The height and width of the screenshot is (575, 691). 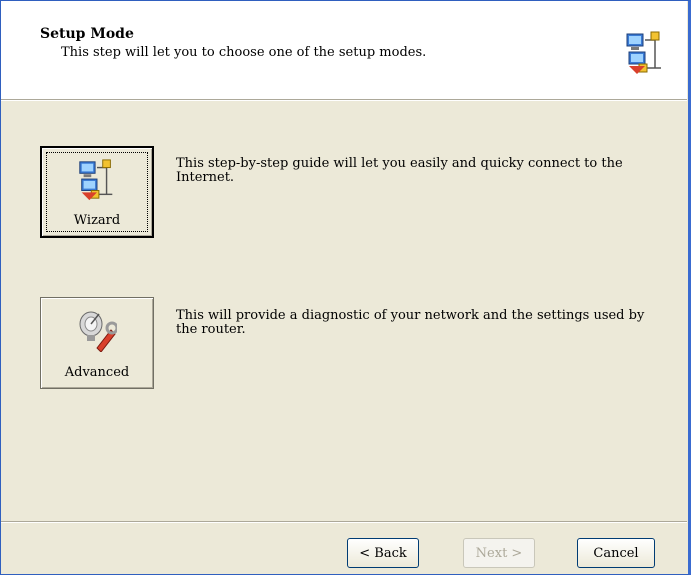 I want to click on wizard-button-label: Wizard, so click(x=97, y=220).